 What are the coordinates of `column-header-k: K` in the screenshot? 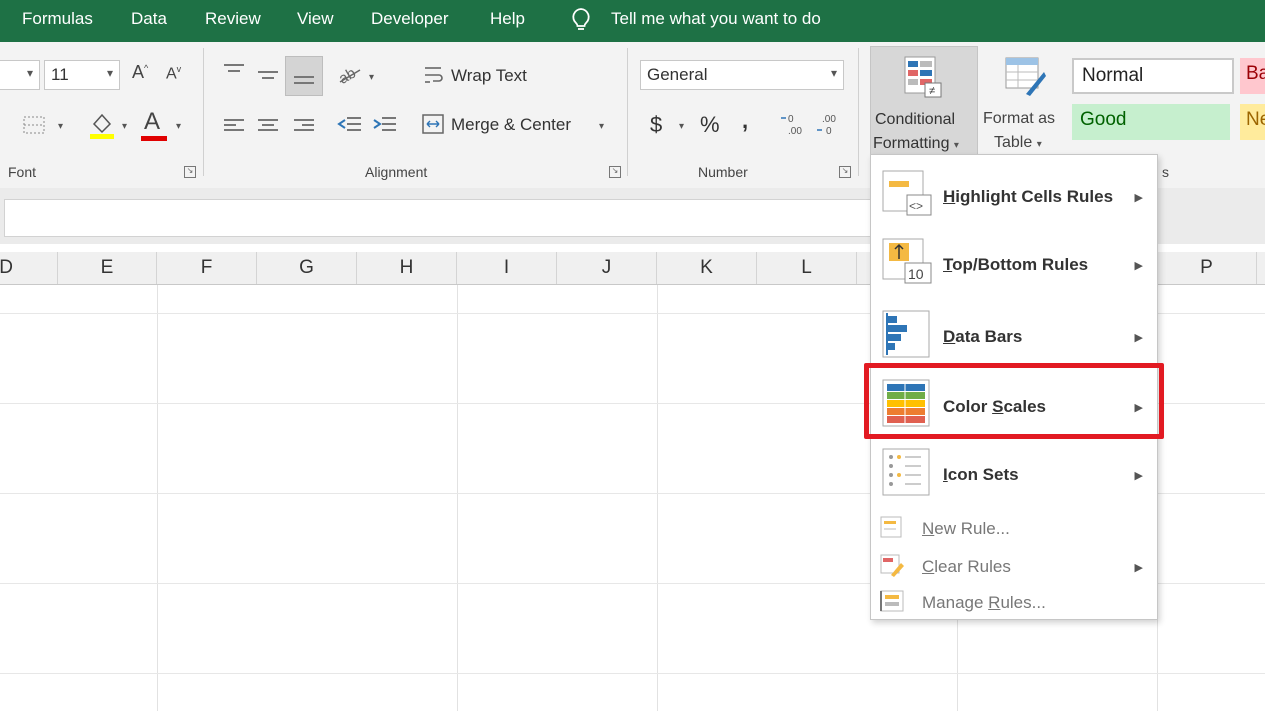 It's located at (707, 268).